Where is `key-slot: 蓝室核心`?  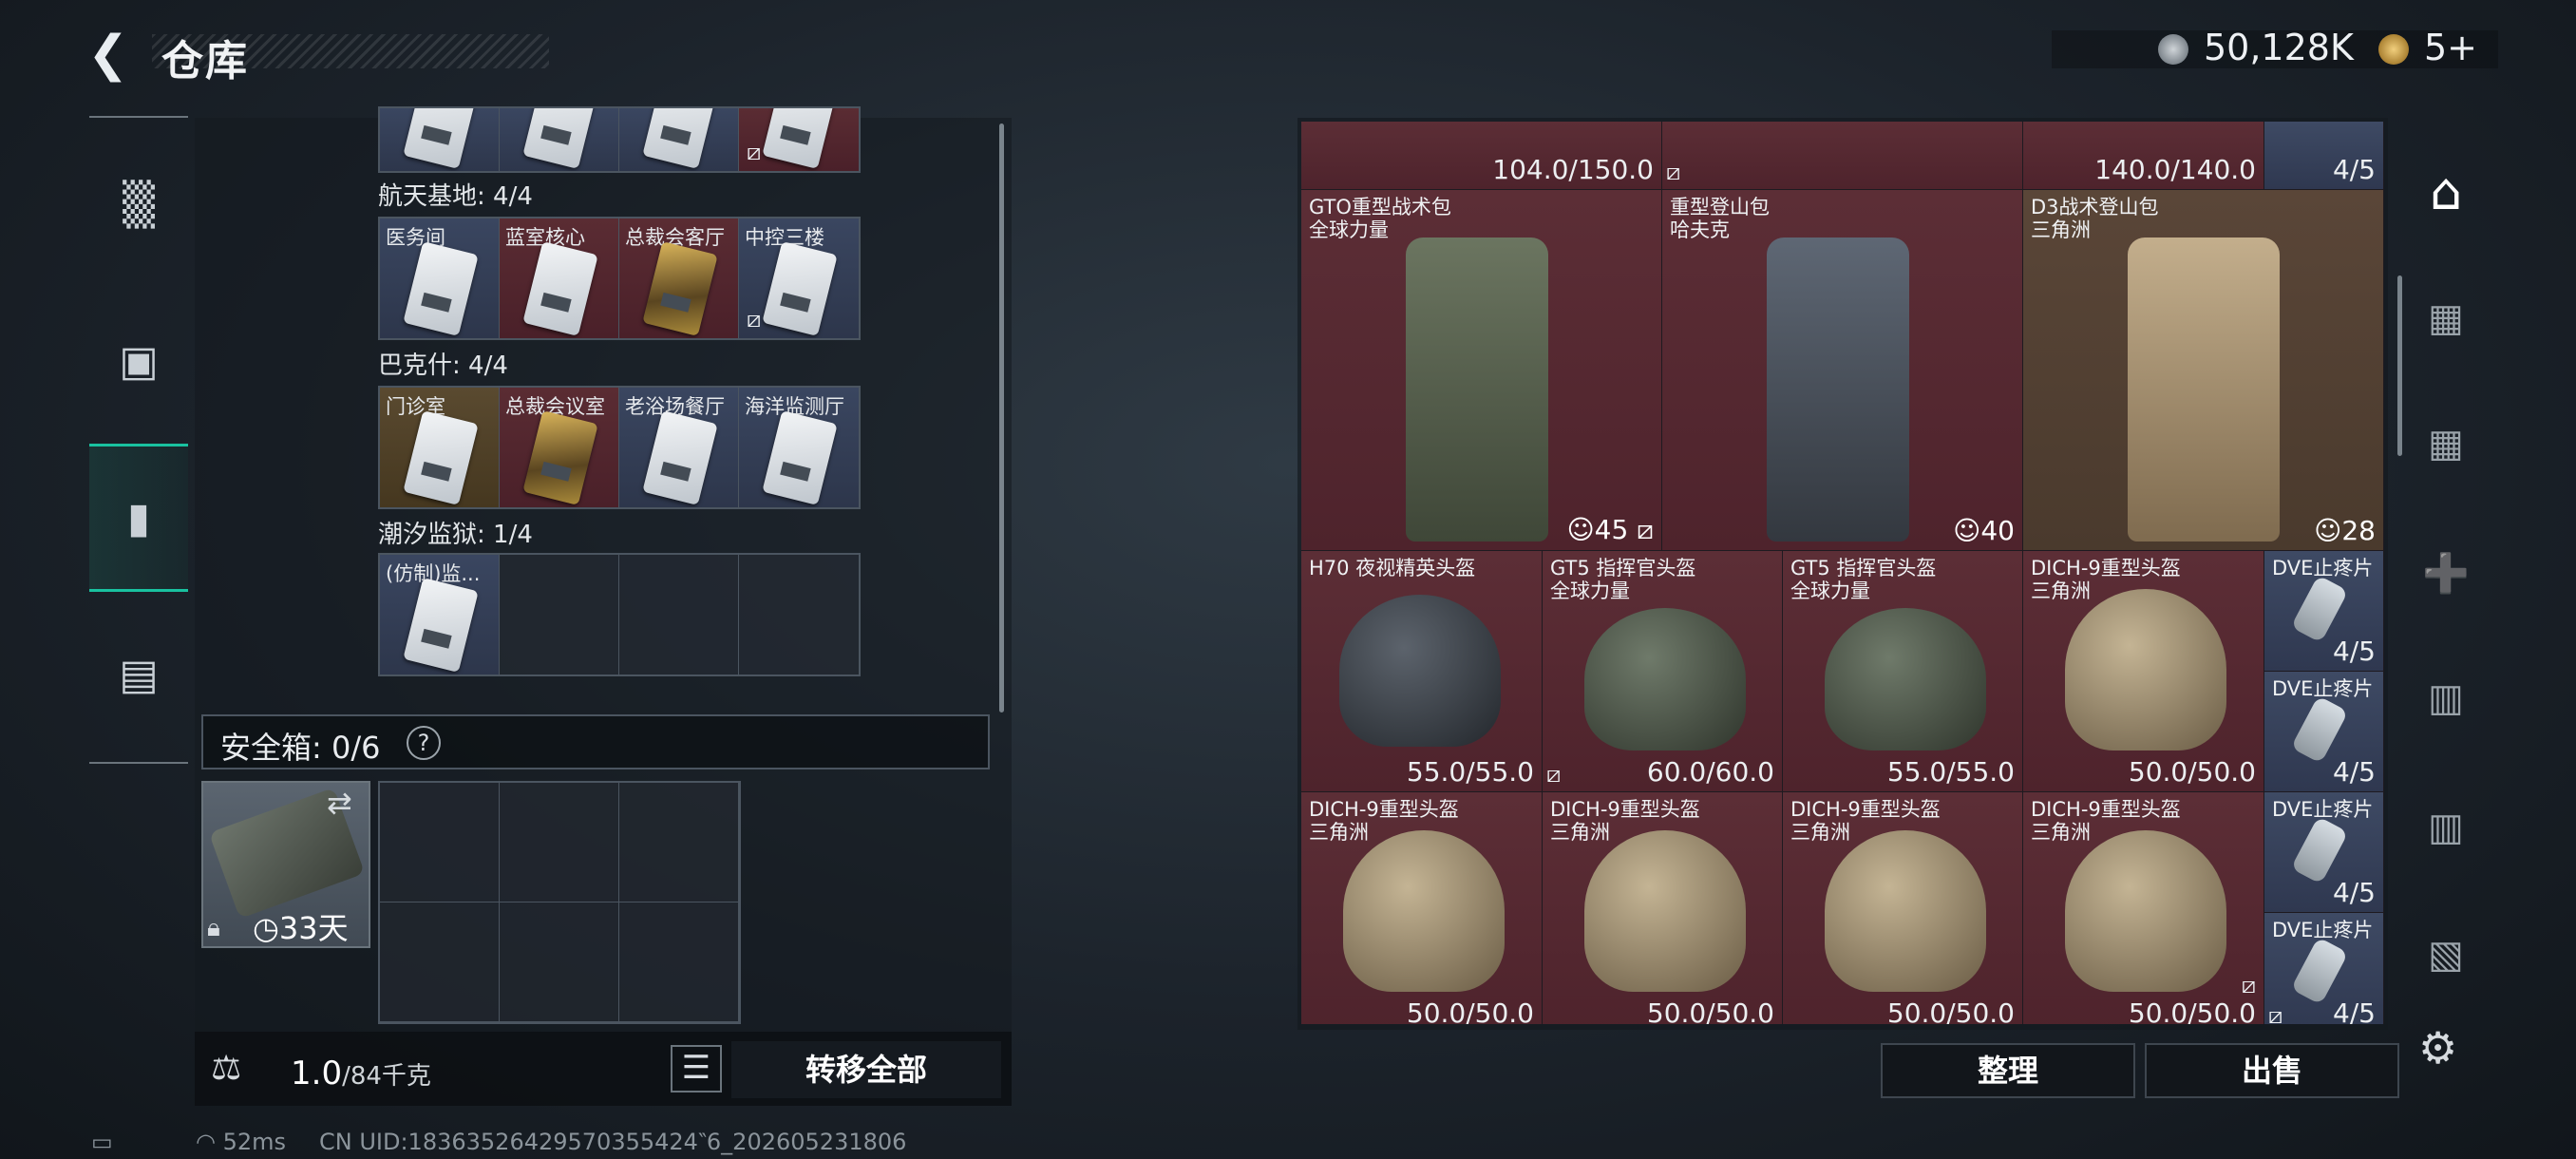
key-slot: 蓝室核心 is located at coordinates (559, 278).